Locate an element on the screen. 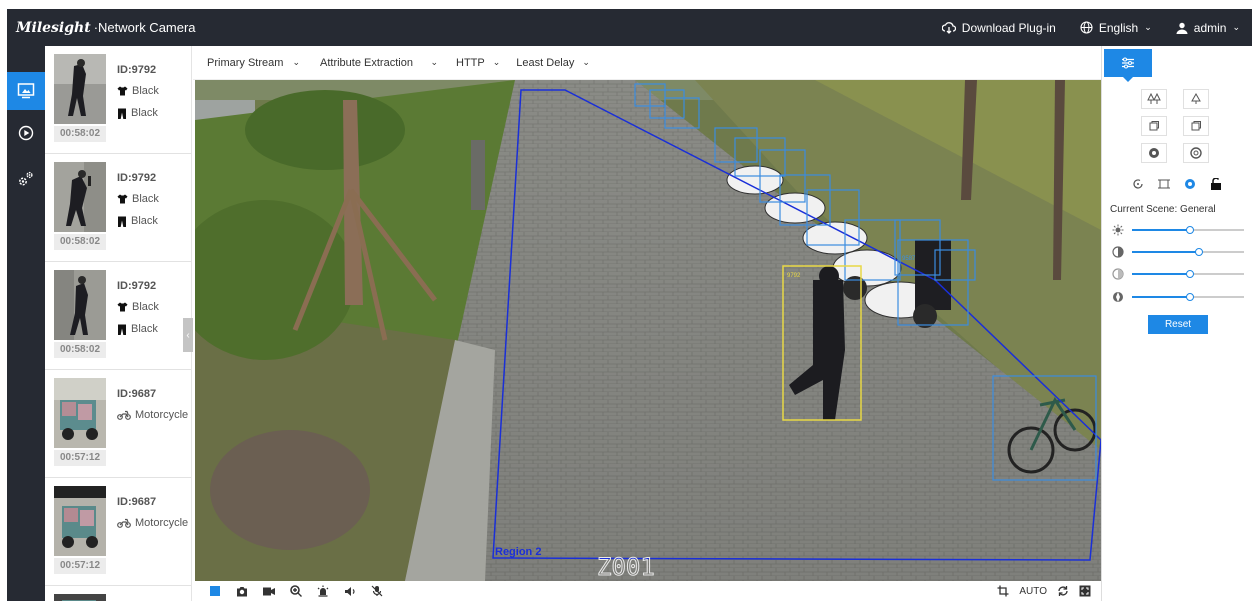  collapse-events-handle: ‹ is located at coordinates (188, 335).